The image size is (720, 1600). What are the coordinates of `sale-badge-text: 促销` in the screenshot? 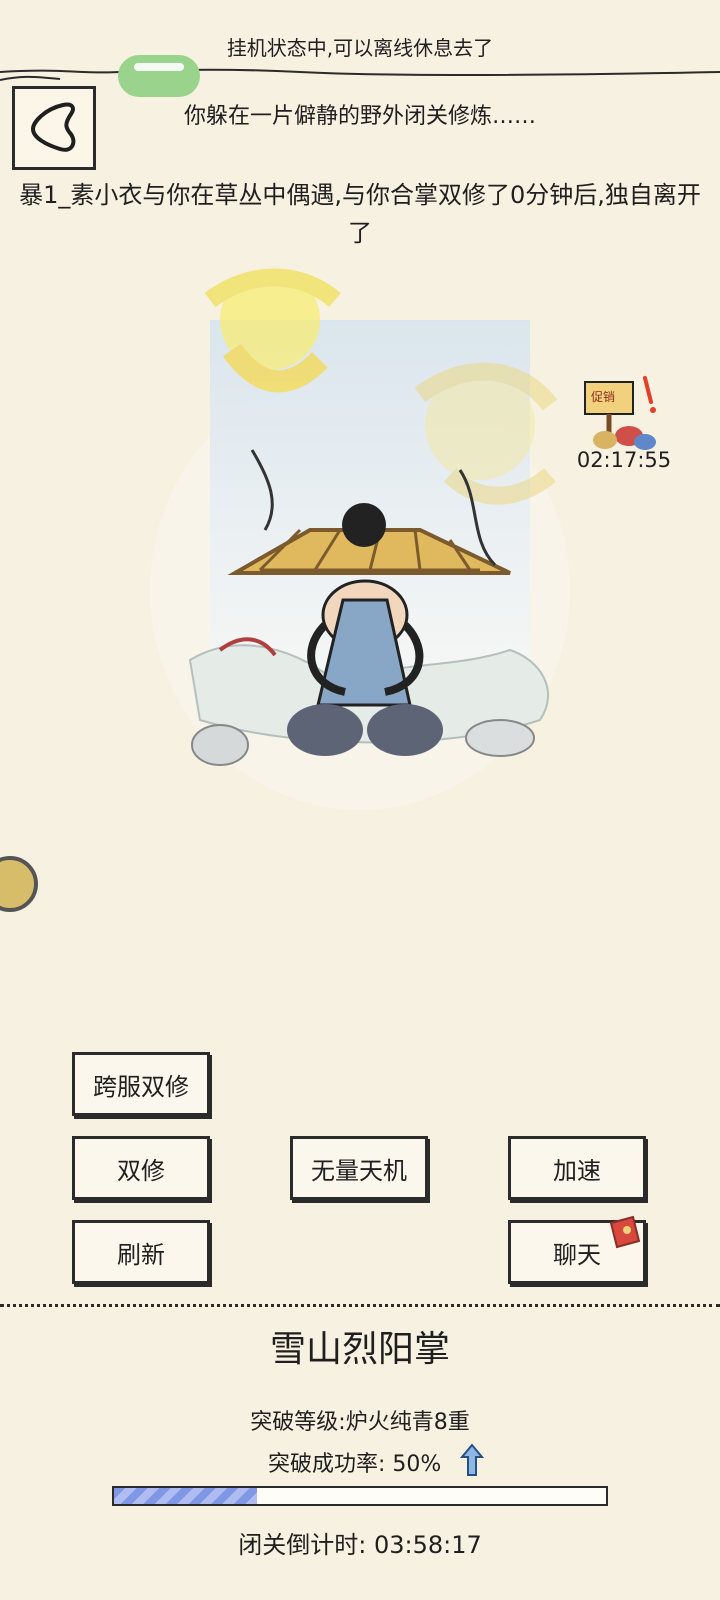 It's located at (603, 397).